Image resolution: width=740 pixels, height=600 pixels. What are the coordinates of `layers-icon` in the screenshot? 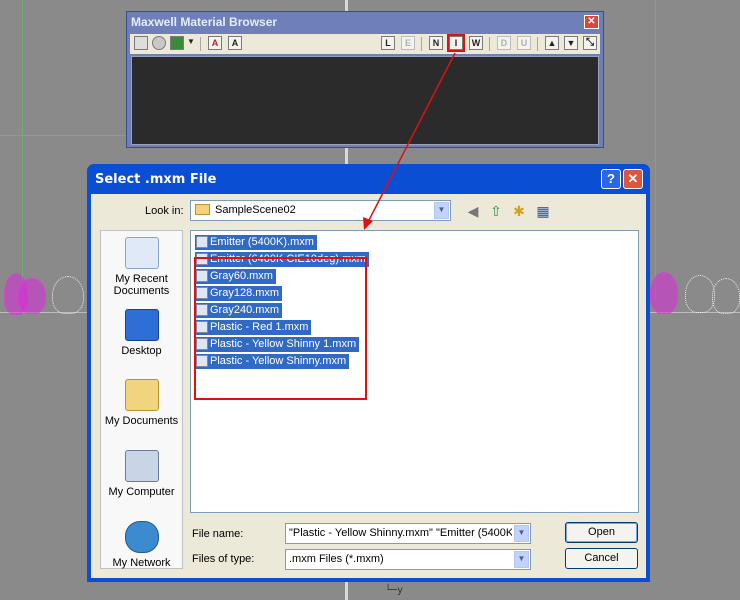 It's located at (177, 43).